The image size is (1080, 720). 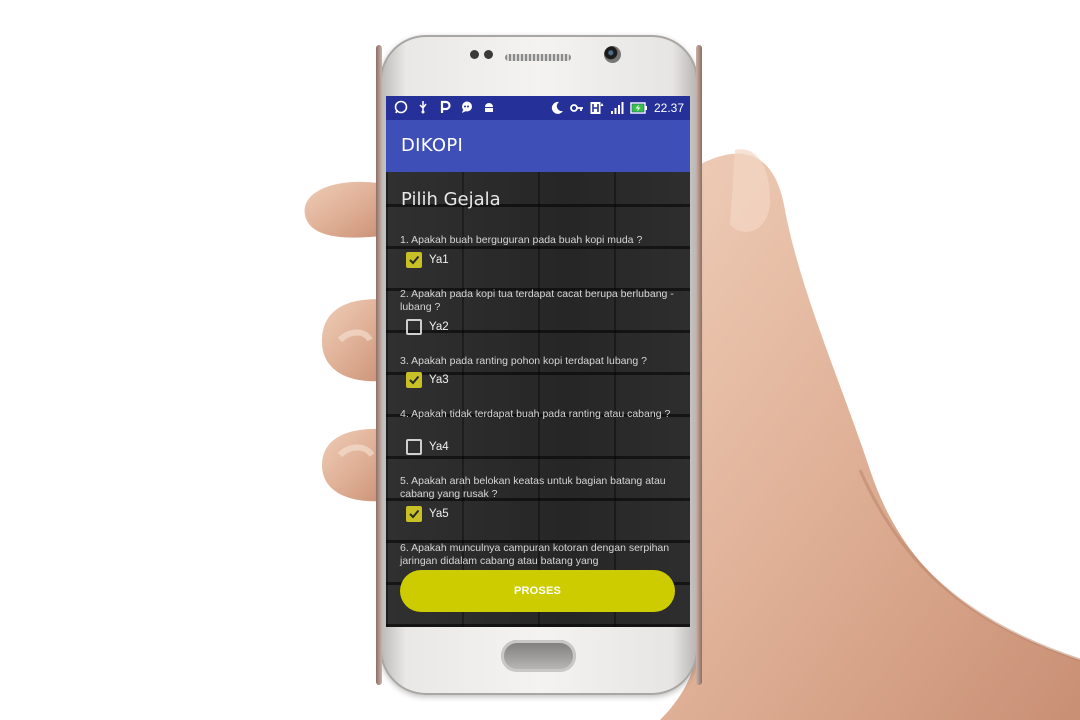 I want to click on usb-icon, so click(x=423, y=107).